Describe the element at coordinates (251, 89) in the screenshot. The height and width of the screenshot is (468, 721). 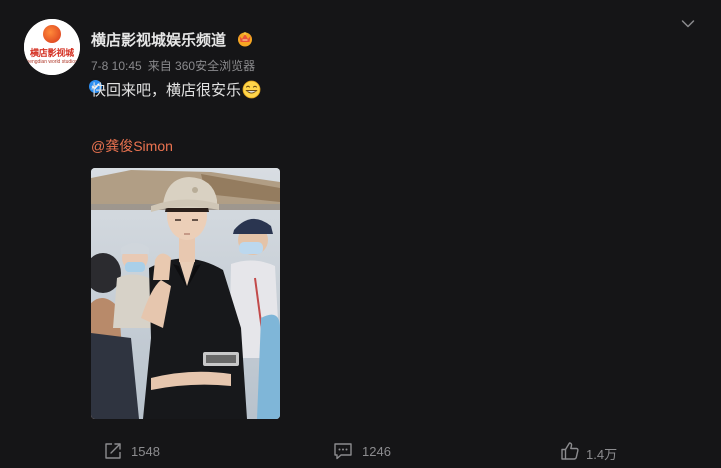
I see `smile-emoji-icon` at that location.